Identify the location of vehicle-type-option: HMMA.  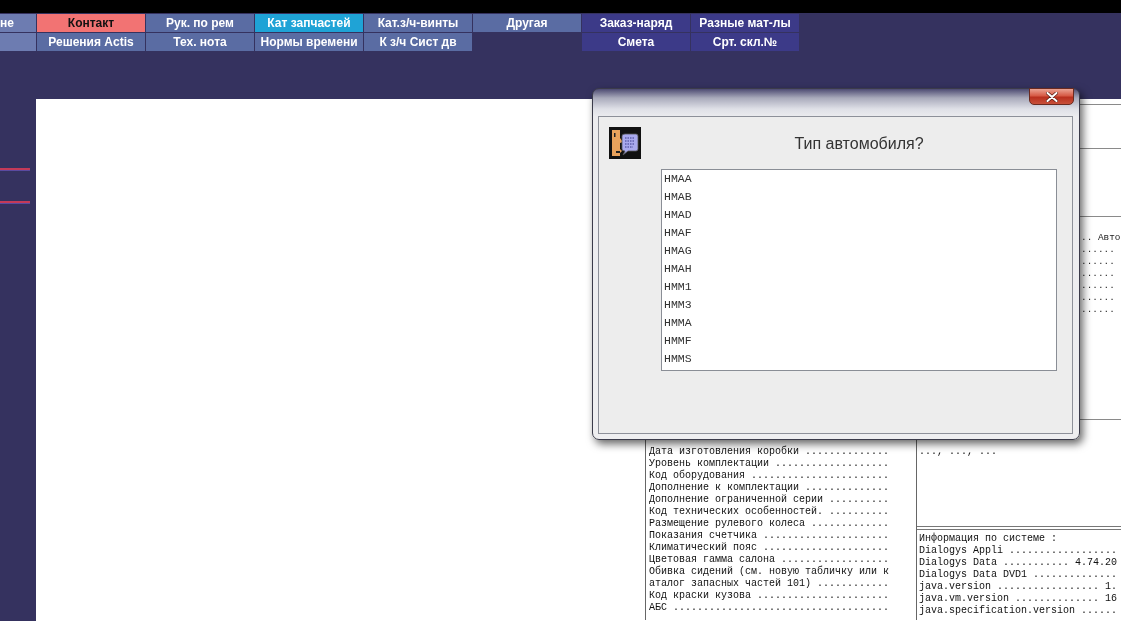
(859, 323).